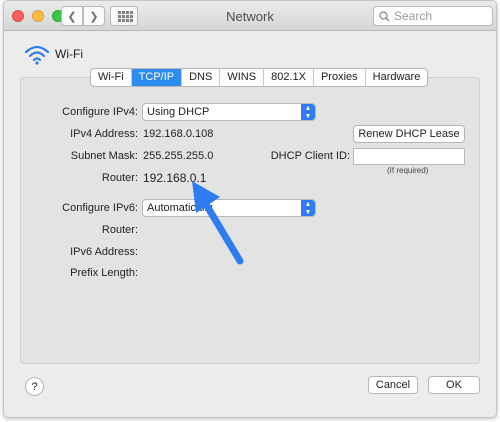  What do you see at coordinates (250, 16) in the screenshot?
I see `title-bar: ❮ ❯ Network Search` at bounding box center [250, 16].